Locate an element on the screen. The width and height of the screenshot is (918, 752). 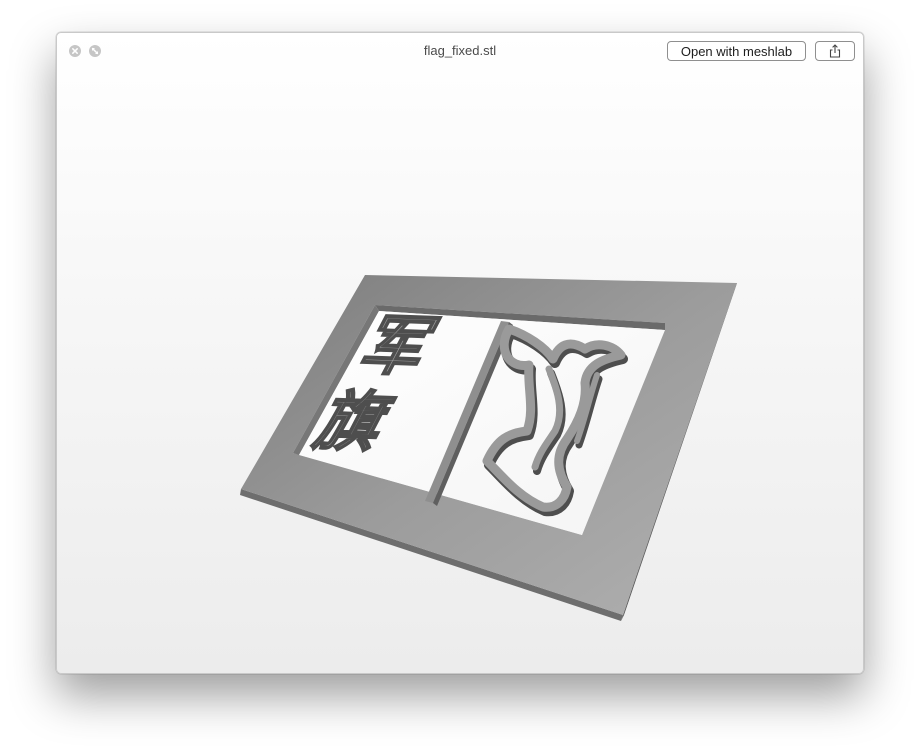
fullscreen-icon is located at coordinates (95, 51).